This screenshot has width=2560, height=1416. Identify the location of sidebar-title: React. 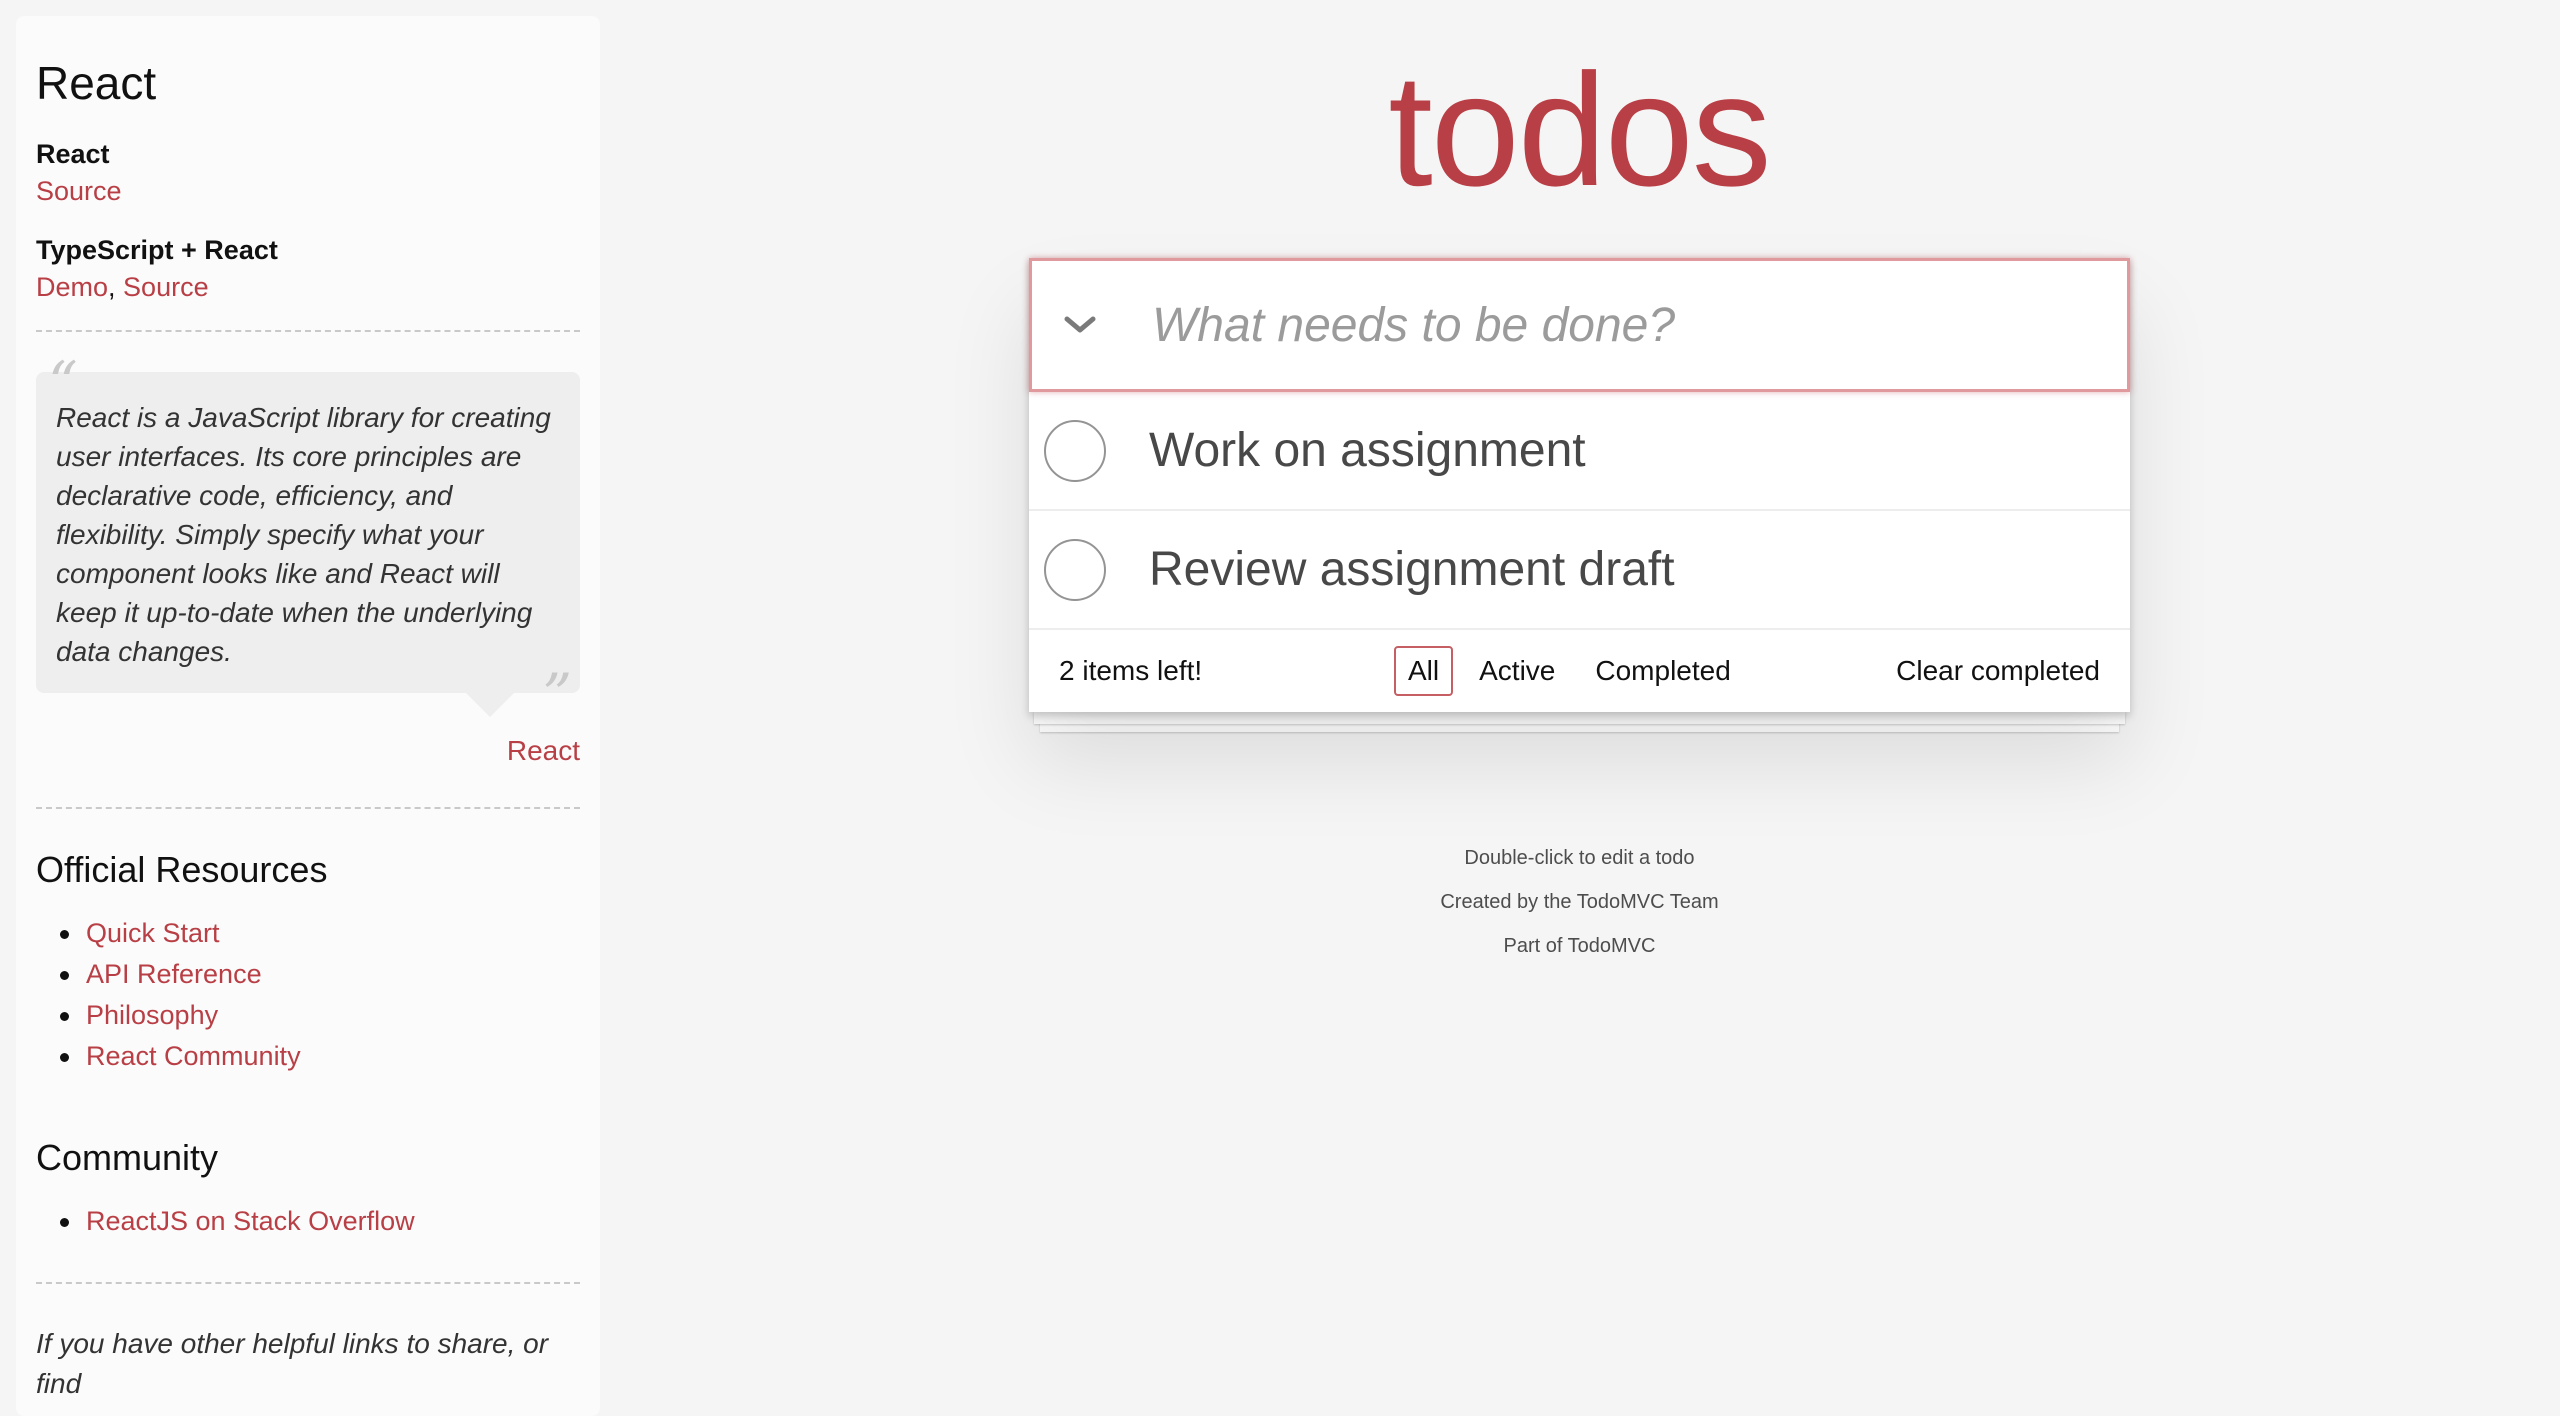
(96, 83).